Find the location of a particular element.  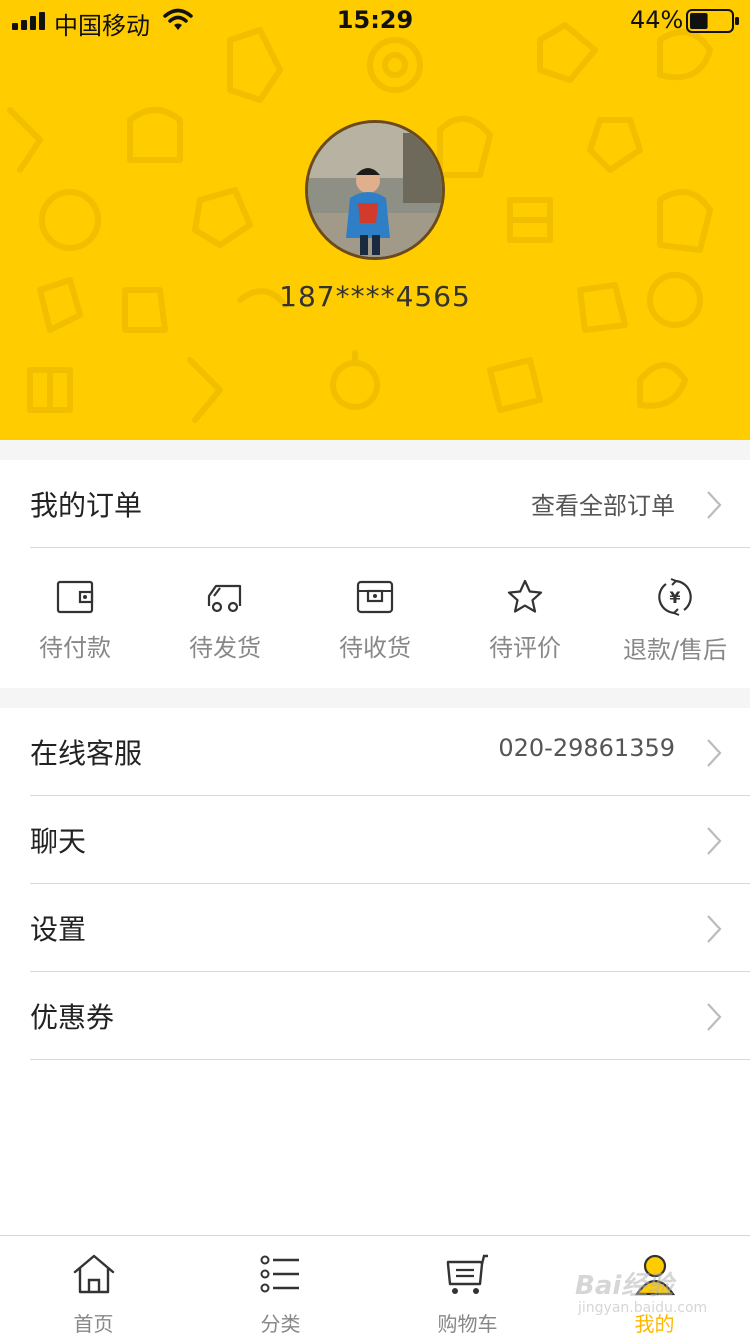

order-status-pending-receipt: 待收货 is located at coordinates (375, 618).